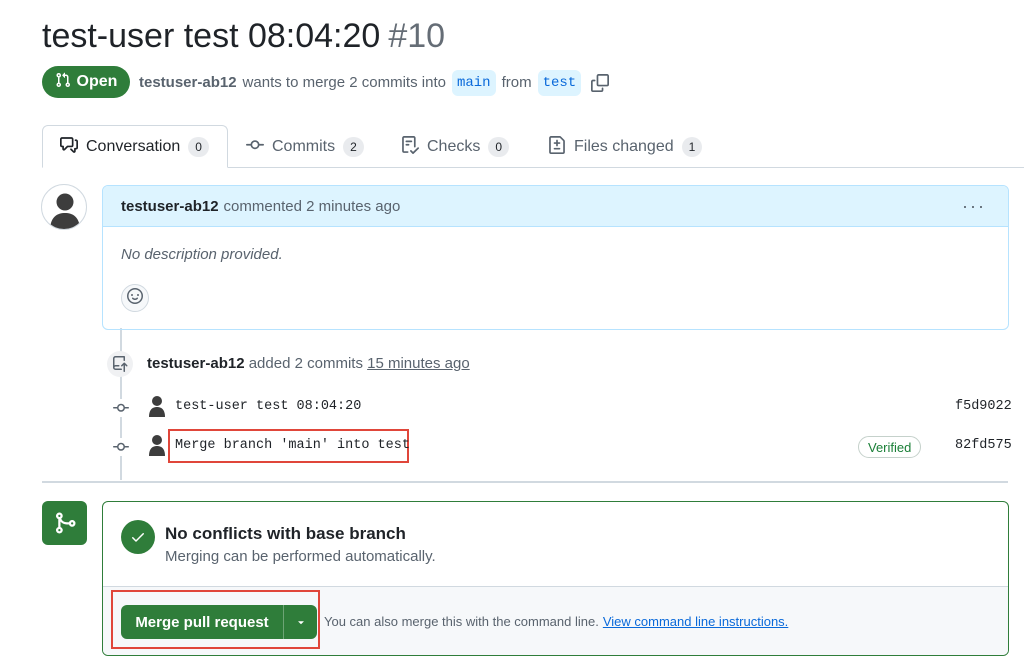 The height and width of the screenshot is (672, 1024). I want to click on user-avatar-icon, so click(65, 211).